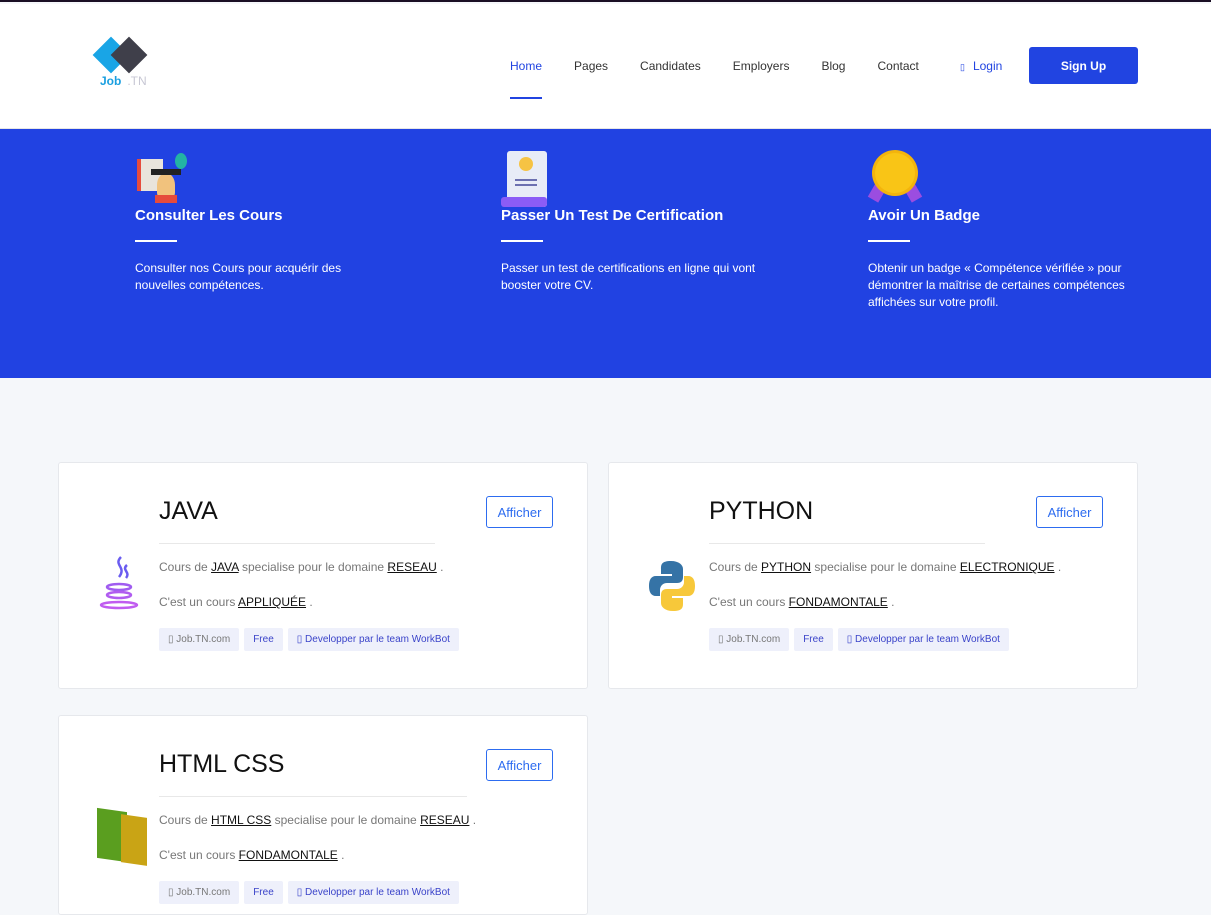  Describe the element at coordinates (833, 66) in the screenshot. I see `nav-blog: Blog` at that location.